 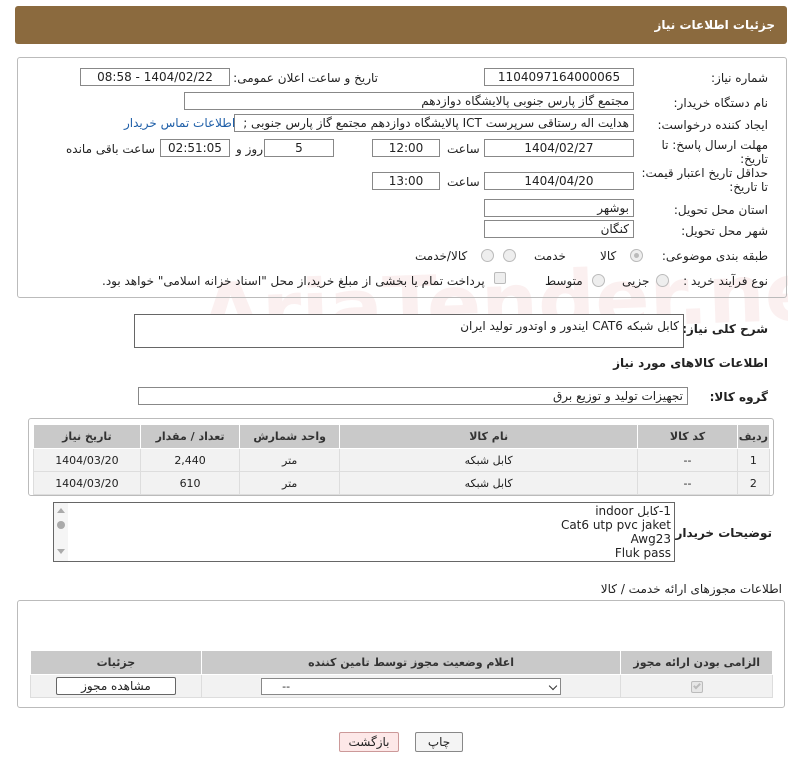 What do you see at coordinates (179, 123) in the screenshot?
I see `contact-info-link: اطلاعات تماس خریدار` at bounding box center [179, 123].